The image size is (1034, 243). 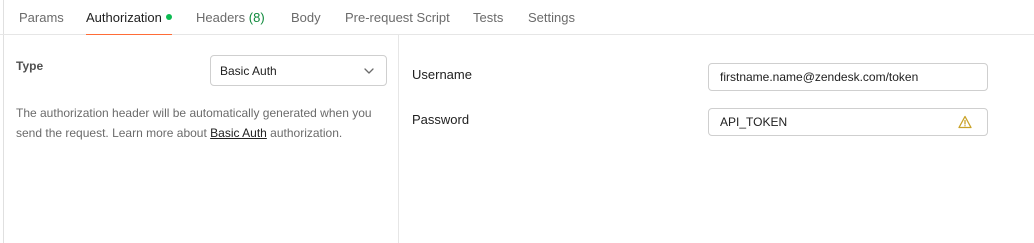 What do you see at coordinates (304, 133) in the screenshot?
I see `auth-description-suffix: authorization.` at bounding box center [304, 133].